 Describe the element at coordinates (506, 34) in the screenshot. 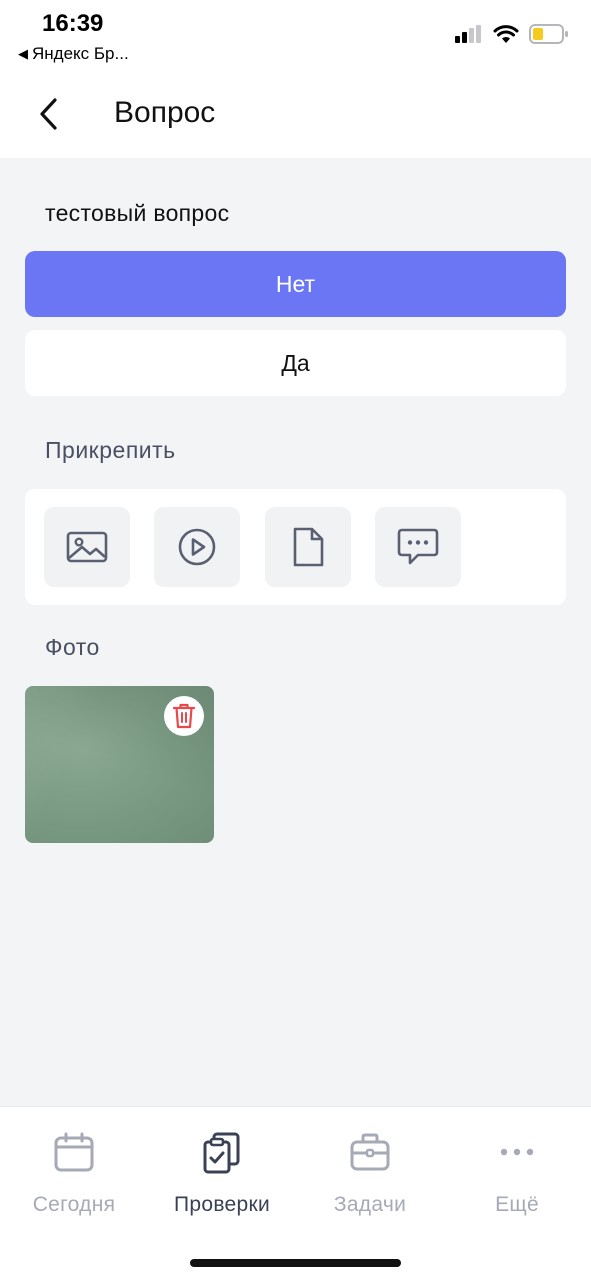

I see `wifi-icon` at that location.